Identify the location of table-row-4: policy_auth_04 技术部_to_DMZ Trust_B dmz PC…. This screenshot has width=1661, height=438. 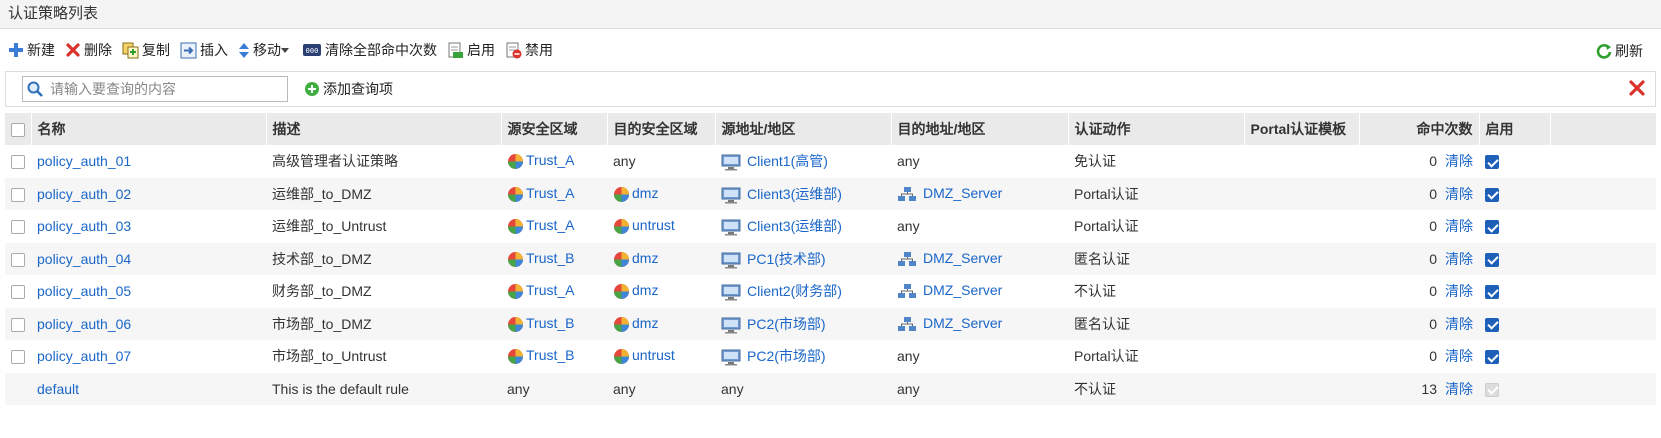
(830, 259).